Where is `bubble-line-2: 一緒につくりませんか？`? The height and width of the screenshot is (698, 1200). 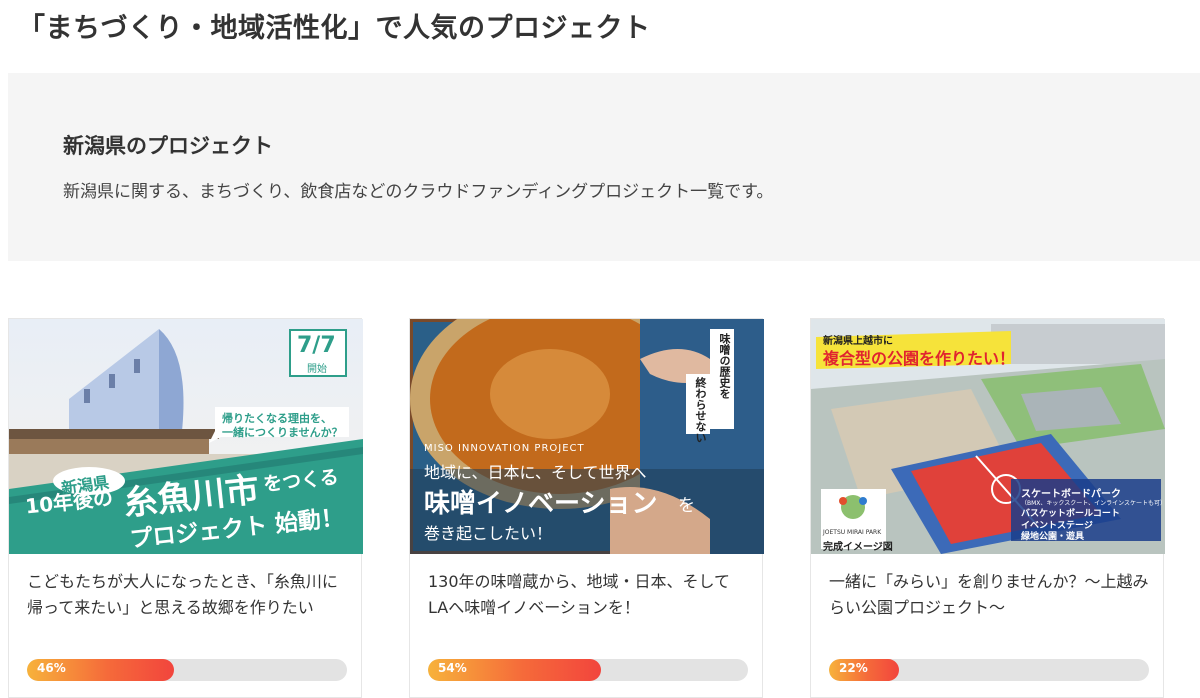
bubble-line-2: 一緒につくりませんか？ is located at coordinates (282, 432).